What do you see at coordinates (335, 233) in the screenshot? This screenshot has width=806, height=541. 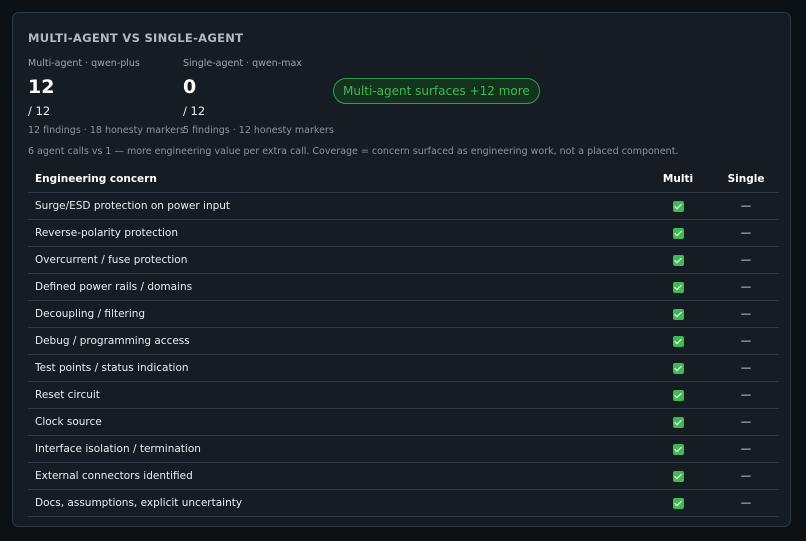 I see `concern-label: Reverse-polarity protection` at bounding box center [335, 233].